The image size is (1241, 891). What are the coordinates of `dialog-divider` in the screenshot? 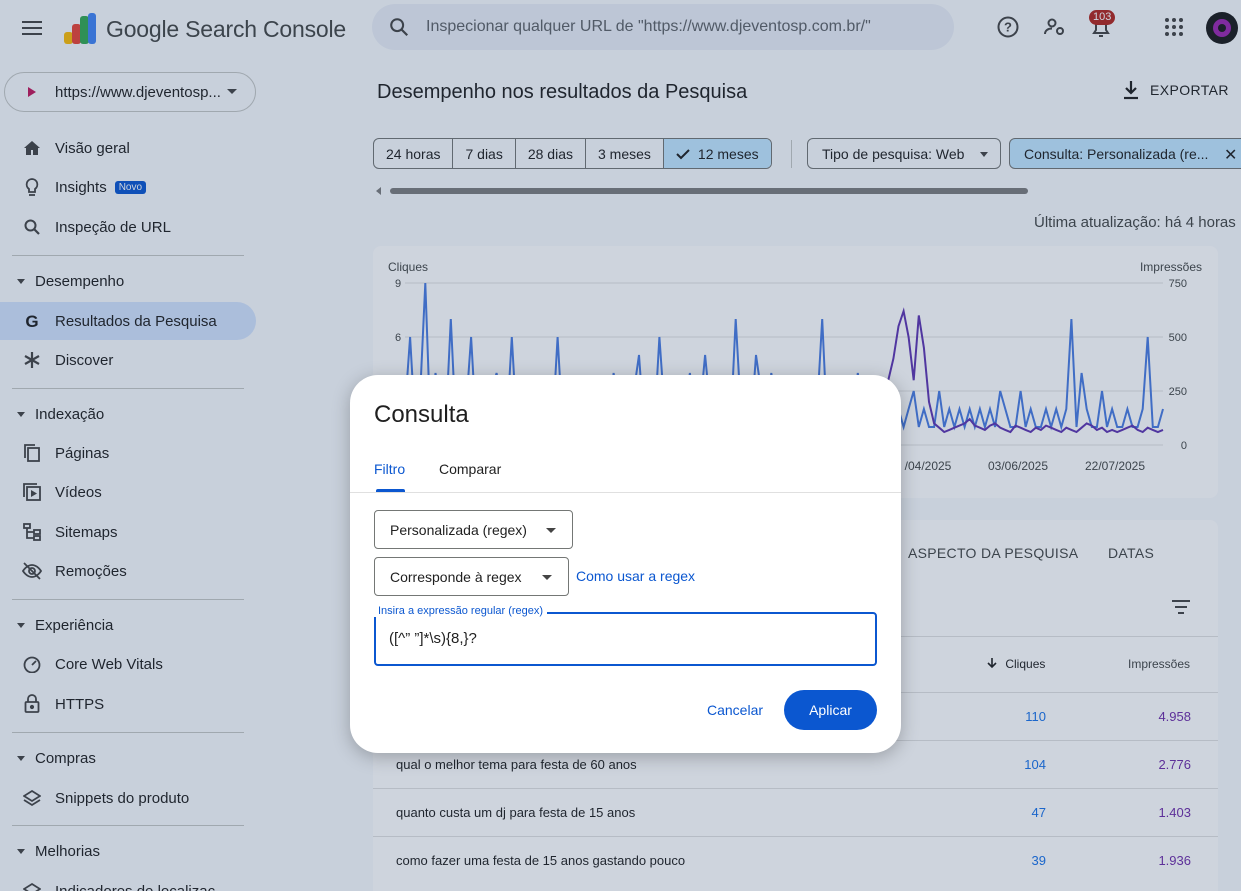 It's located at (625, 492).